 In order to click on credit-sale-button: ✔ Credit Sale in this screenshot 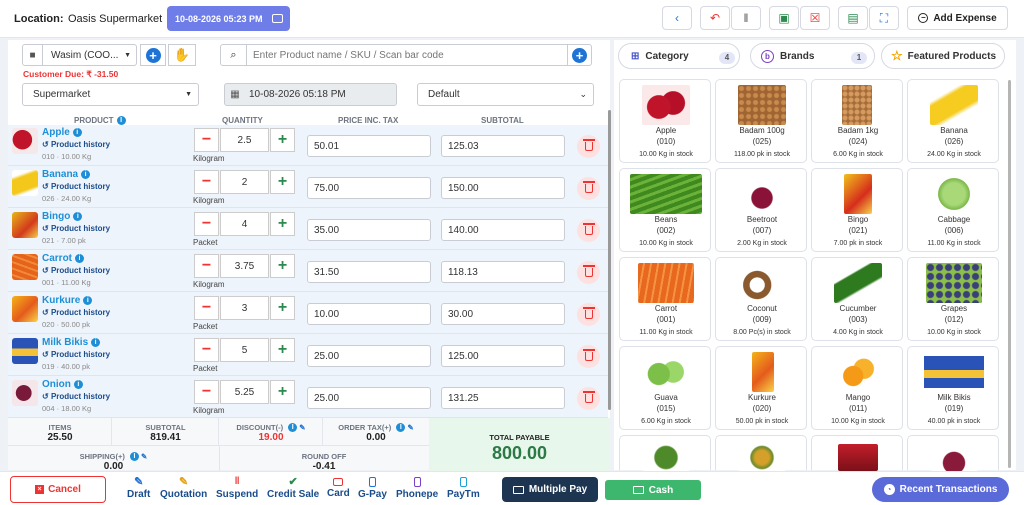, I will do `click(293, 489)`.